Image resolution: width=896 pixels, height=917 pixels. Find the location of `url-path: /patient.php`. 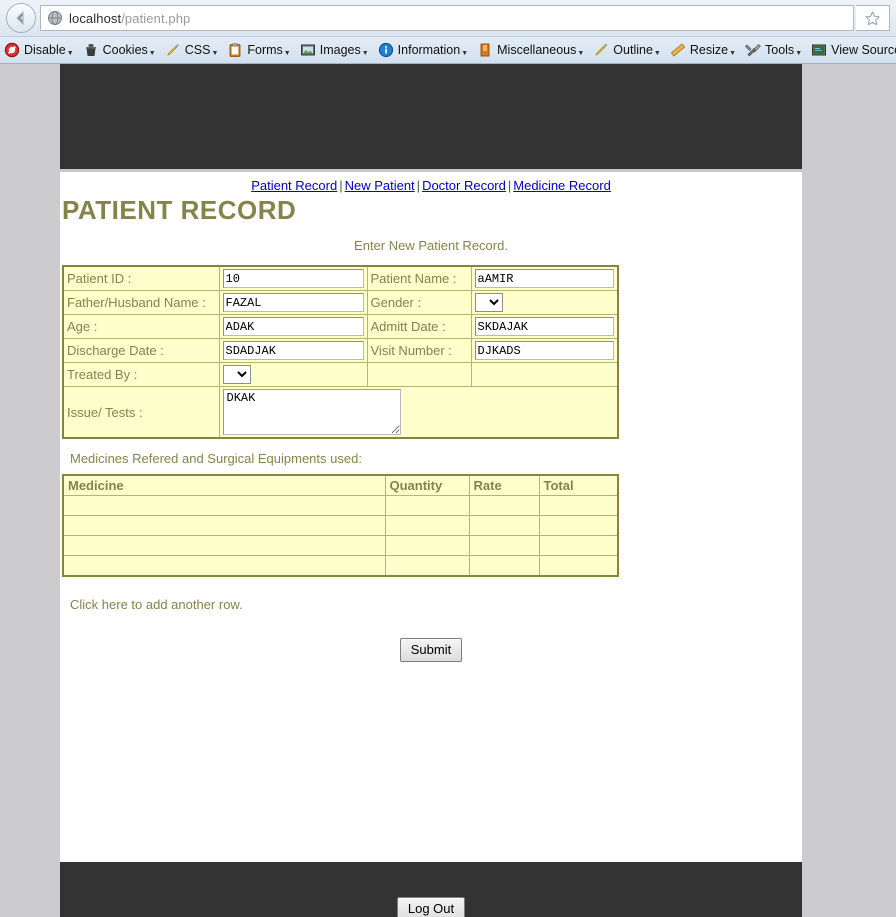

url-path: /patient.php is located at coordinates (156, 18).